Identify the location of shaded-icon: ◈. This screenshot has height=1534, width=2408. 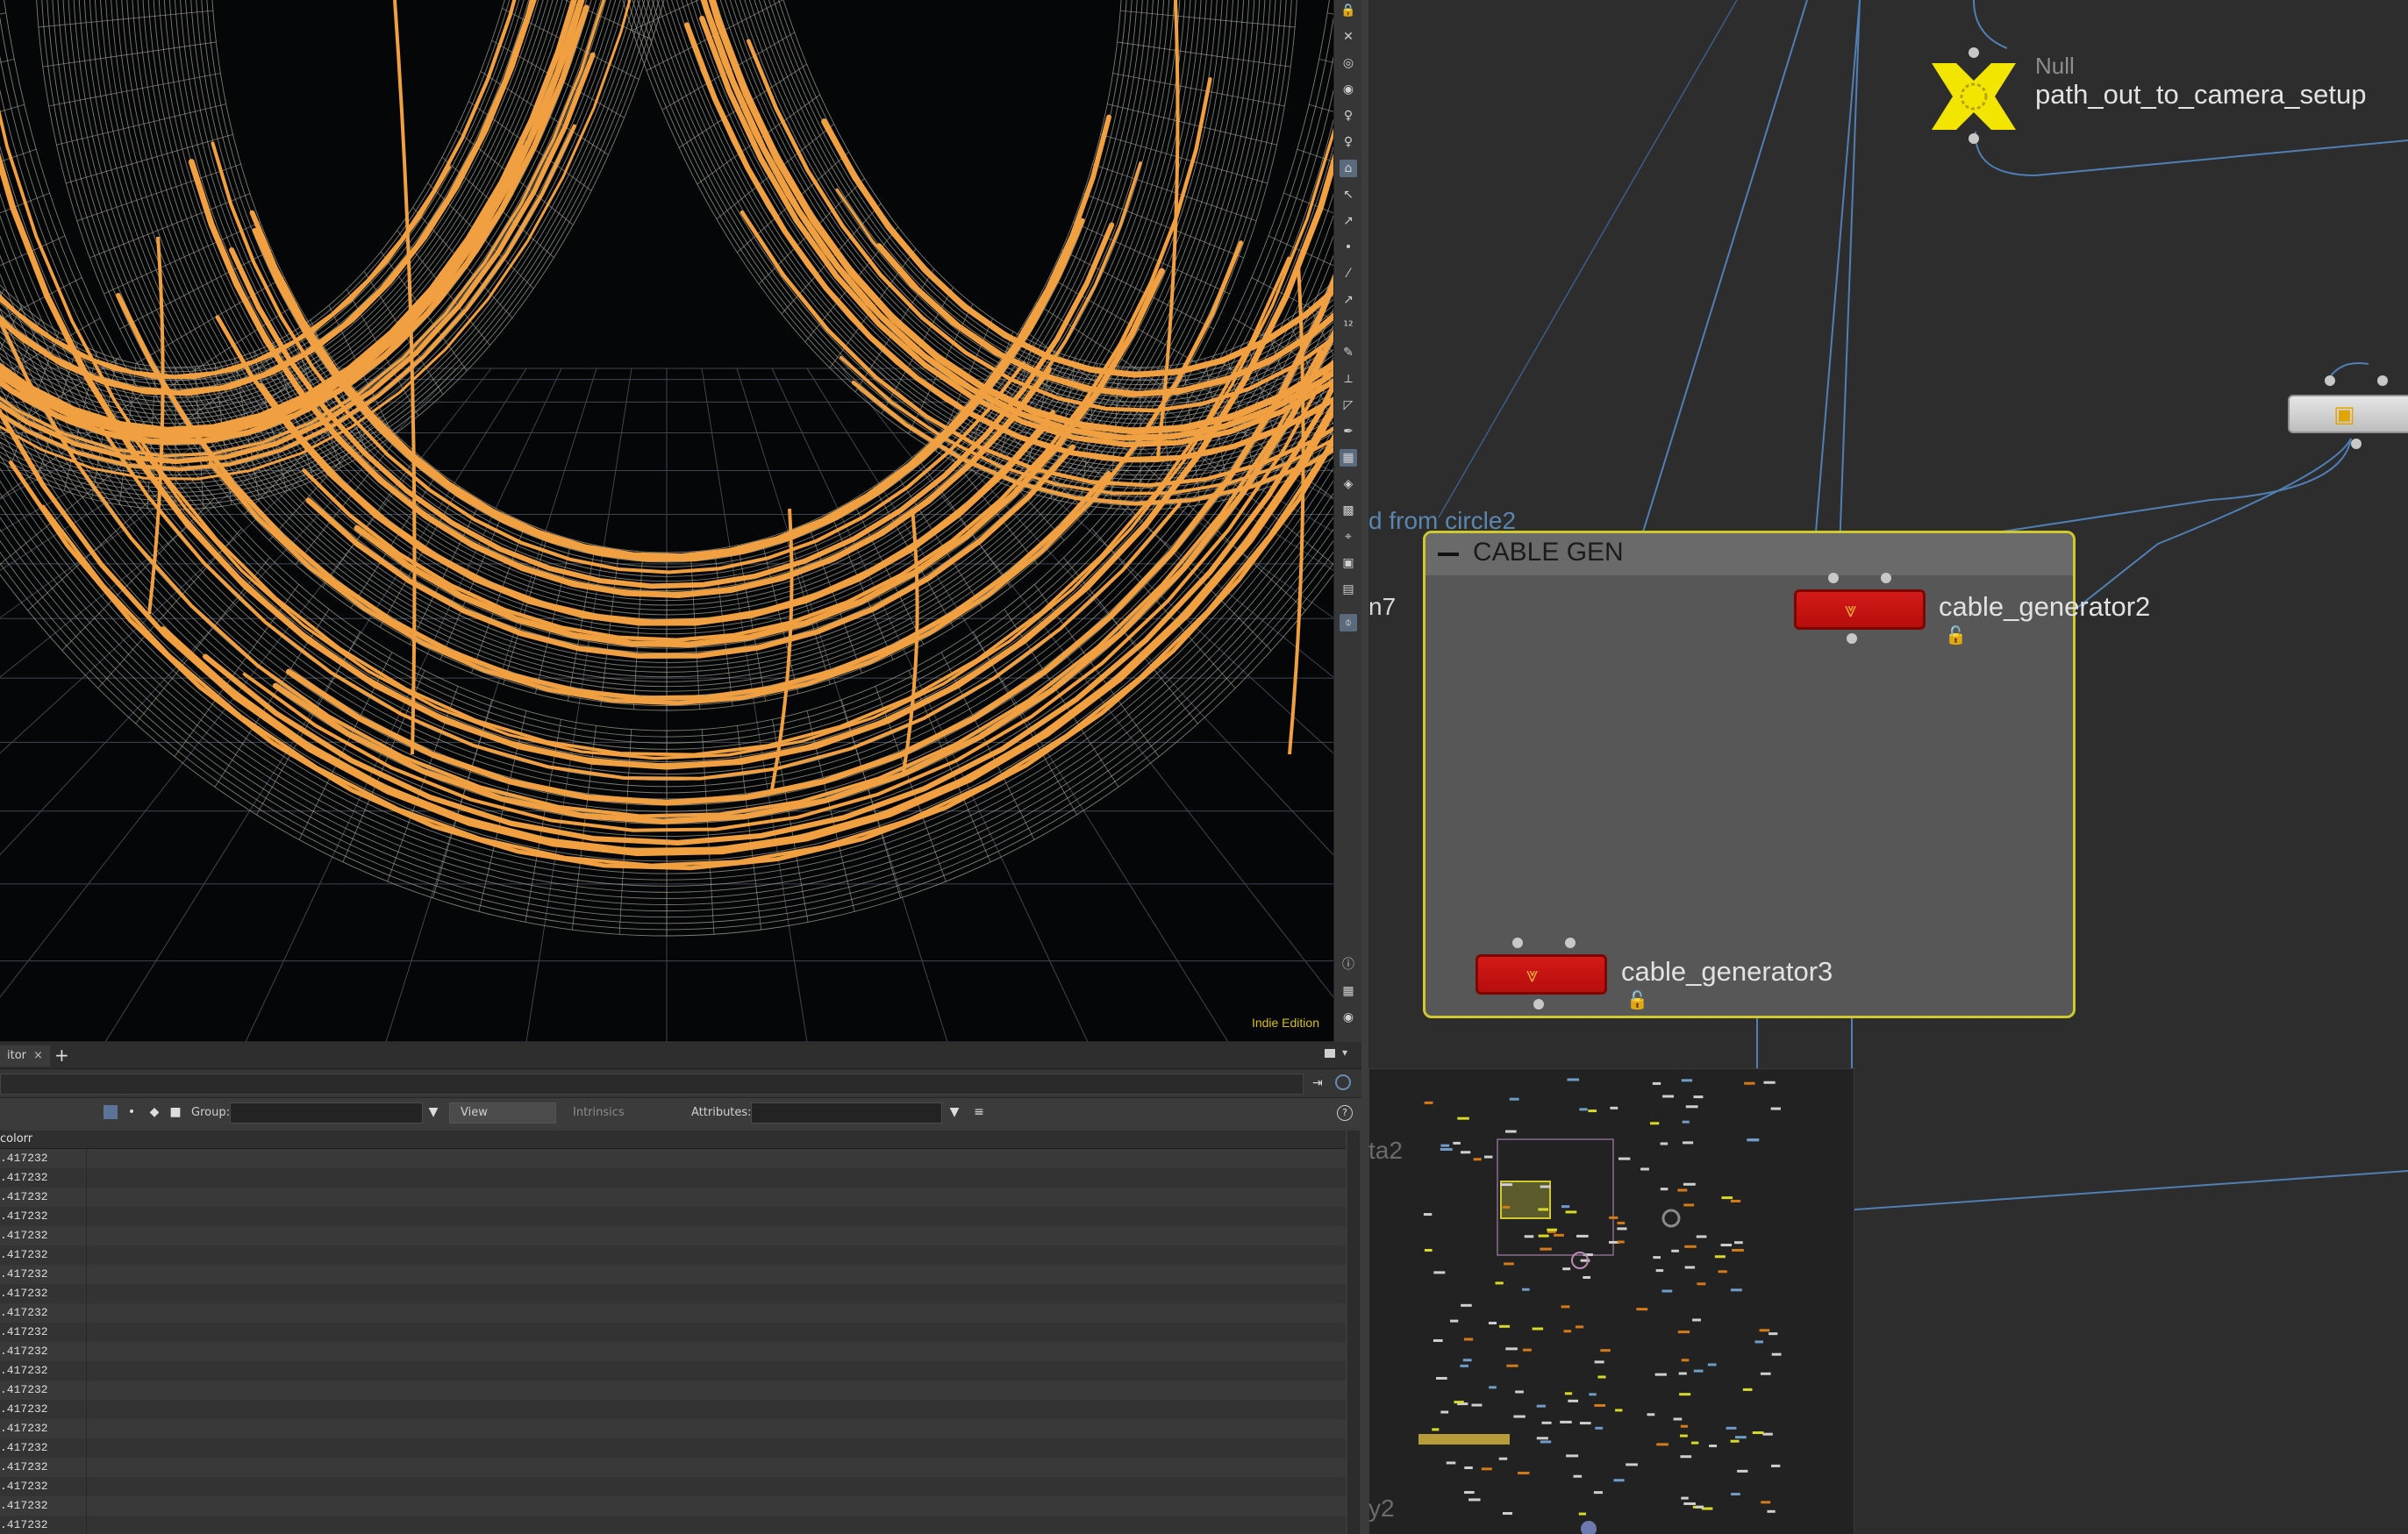
(1348, 484).